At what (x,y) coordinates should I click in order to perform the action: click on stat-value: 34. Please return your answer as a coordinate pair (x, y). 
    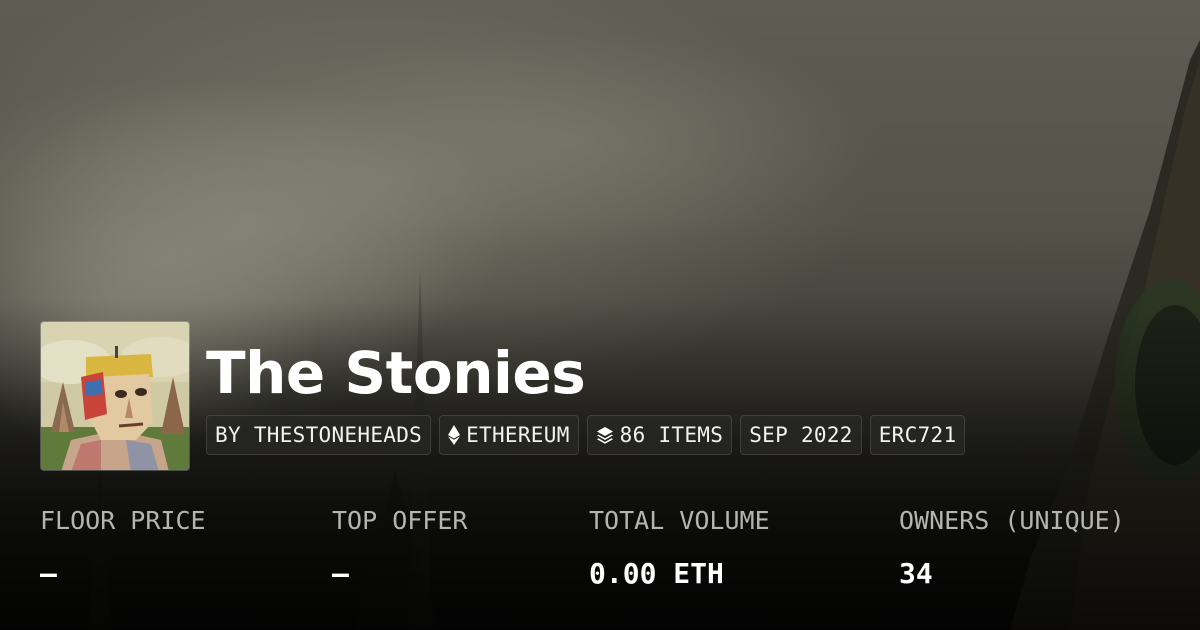
    Looking at the image, I should click on (916, 573).